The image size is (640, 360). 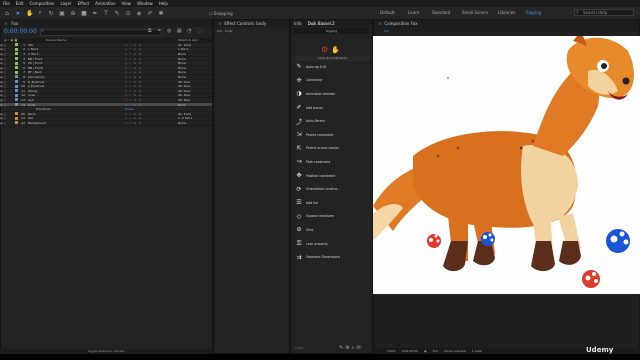 I want to click on layer-name: R_Eyebrow, so click(x=48, y=82).